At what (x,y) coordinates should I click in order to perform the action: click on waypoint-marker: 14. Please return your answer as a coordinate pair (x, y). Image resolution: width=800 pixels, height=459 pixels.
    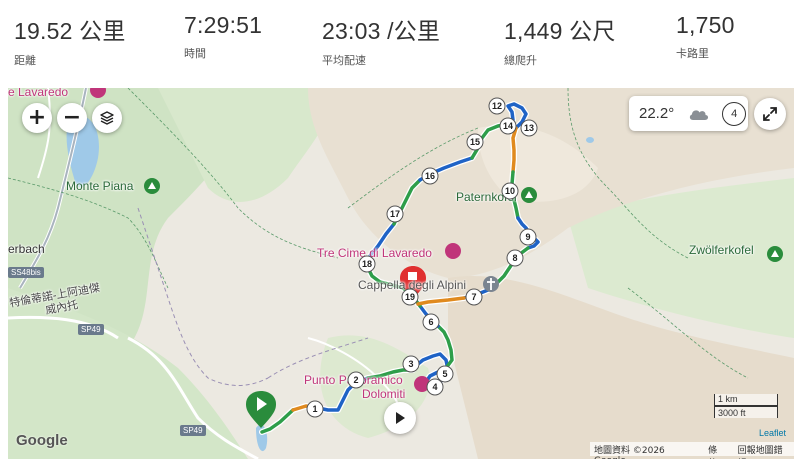
    Looking at the image, I should click on (508, 126).